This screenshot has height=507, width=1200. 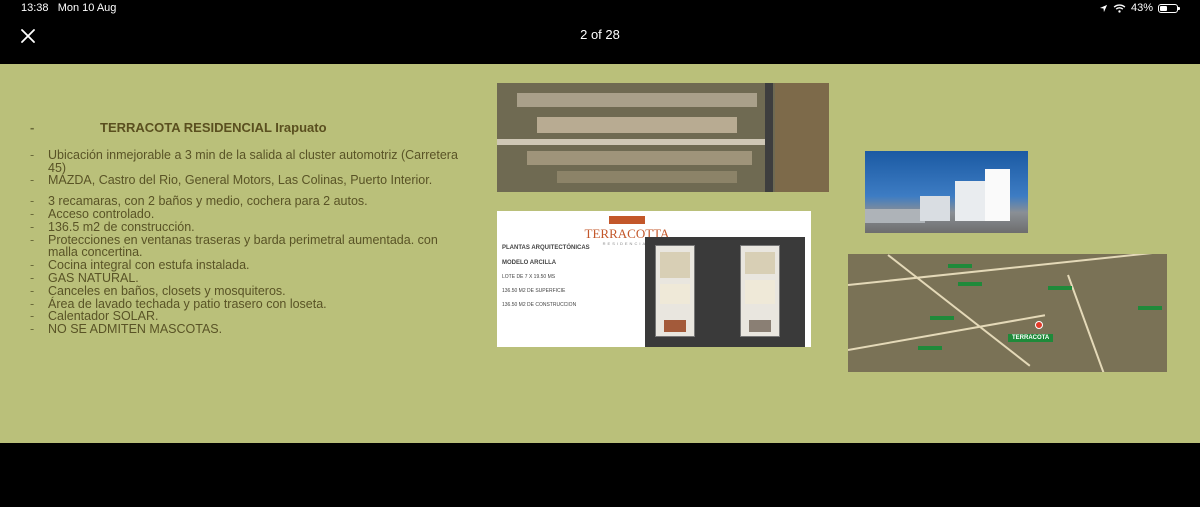 What do you see at coordinates (35, 8) in the screenshot?
I see `clock-time: 13:38` at bounding box center [35, 8].